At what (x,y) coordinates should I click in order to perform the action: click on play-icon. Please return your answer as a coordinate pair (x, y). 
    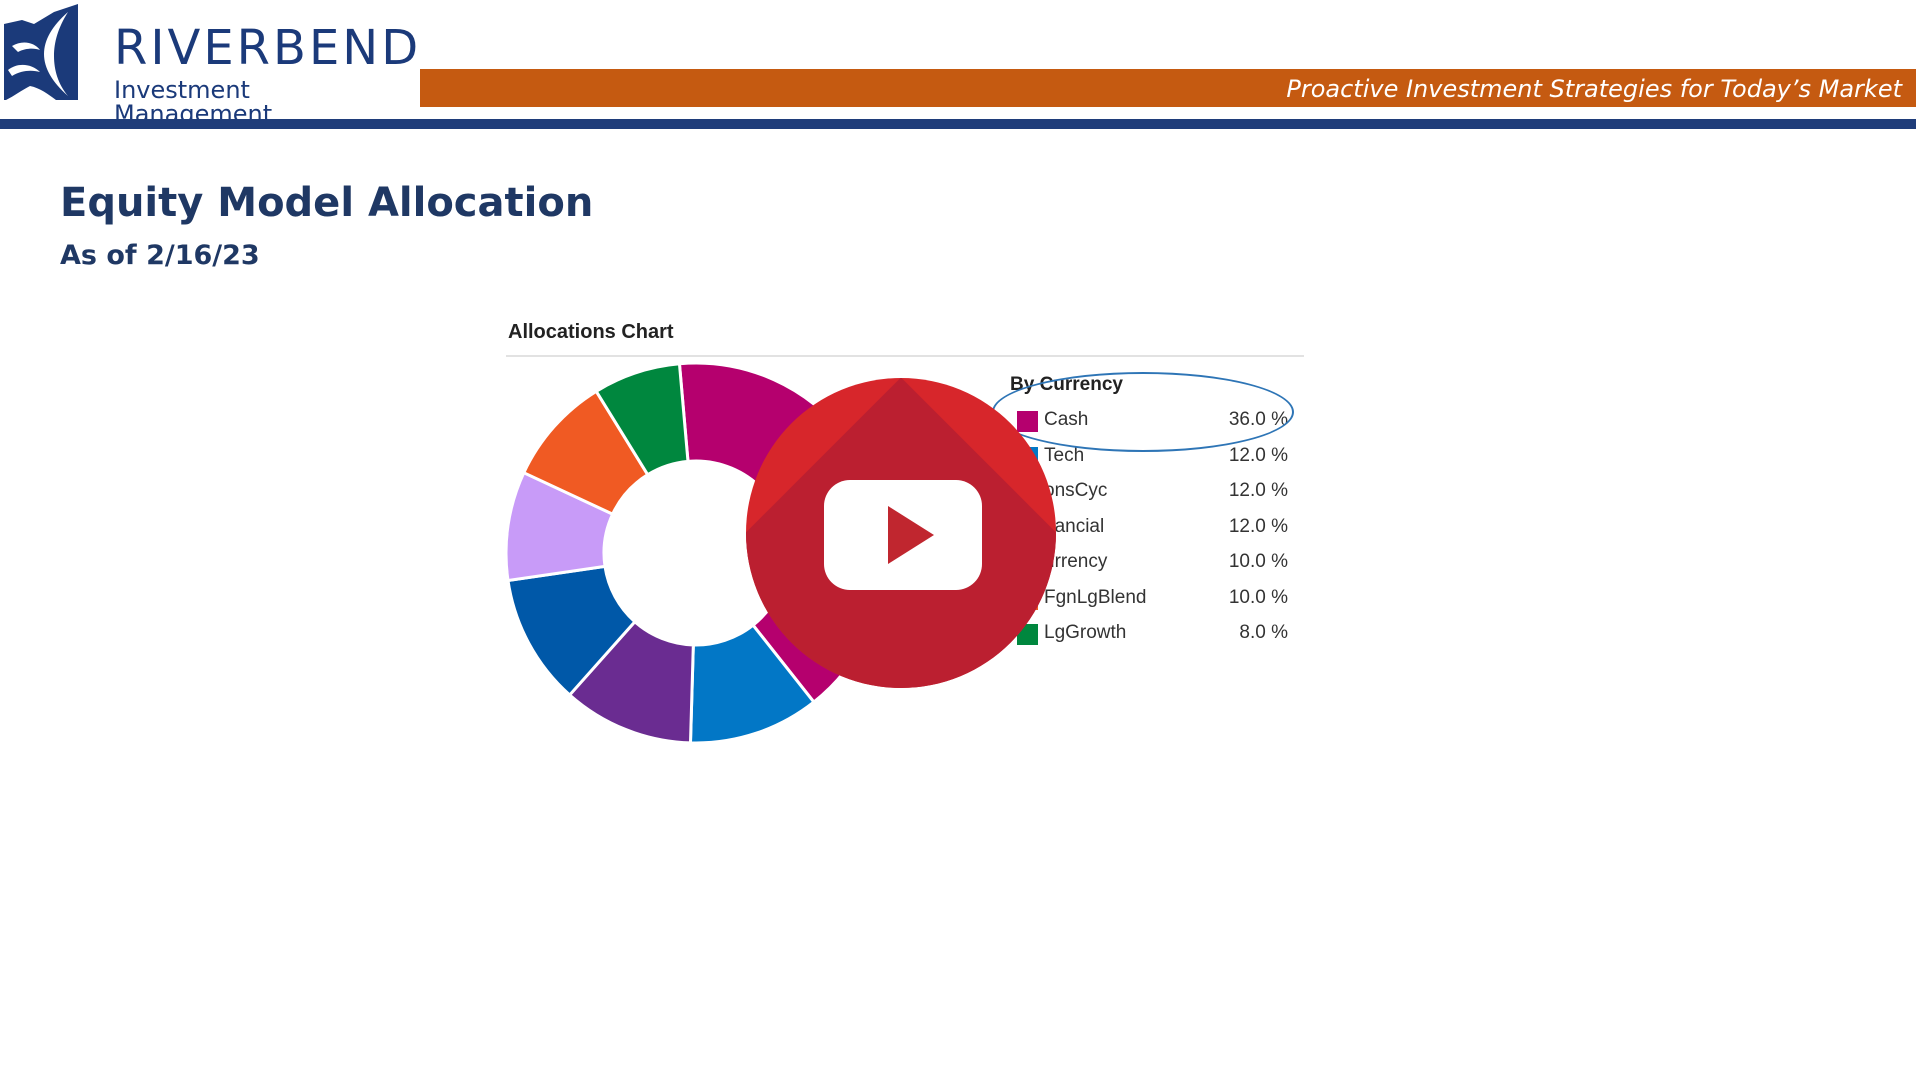
    Looking at the image, I should click on (903, 535).